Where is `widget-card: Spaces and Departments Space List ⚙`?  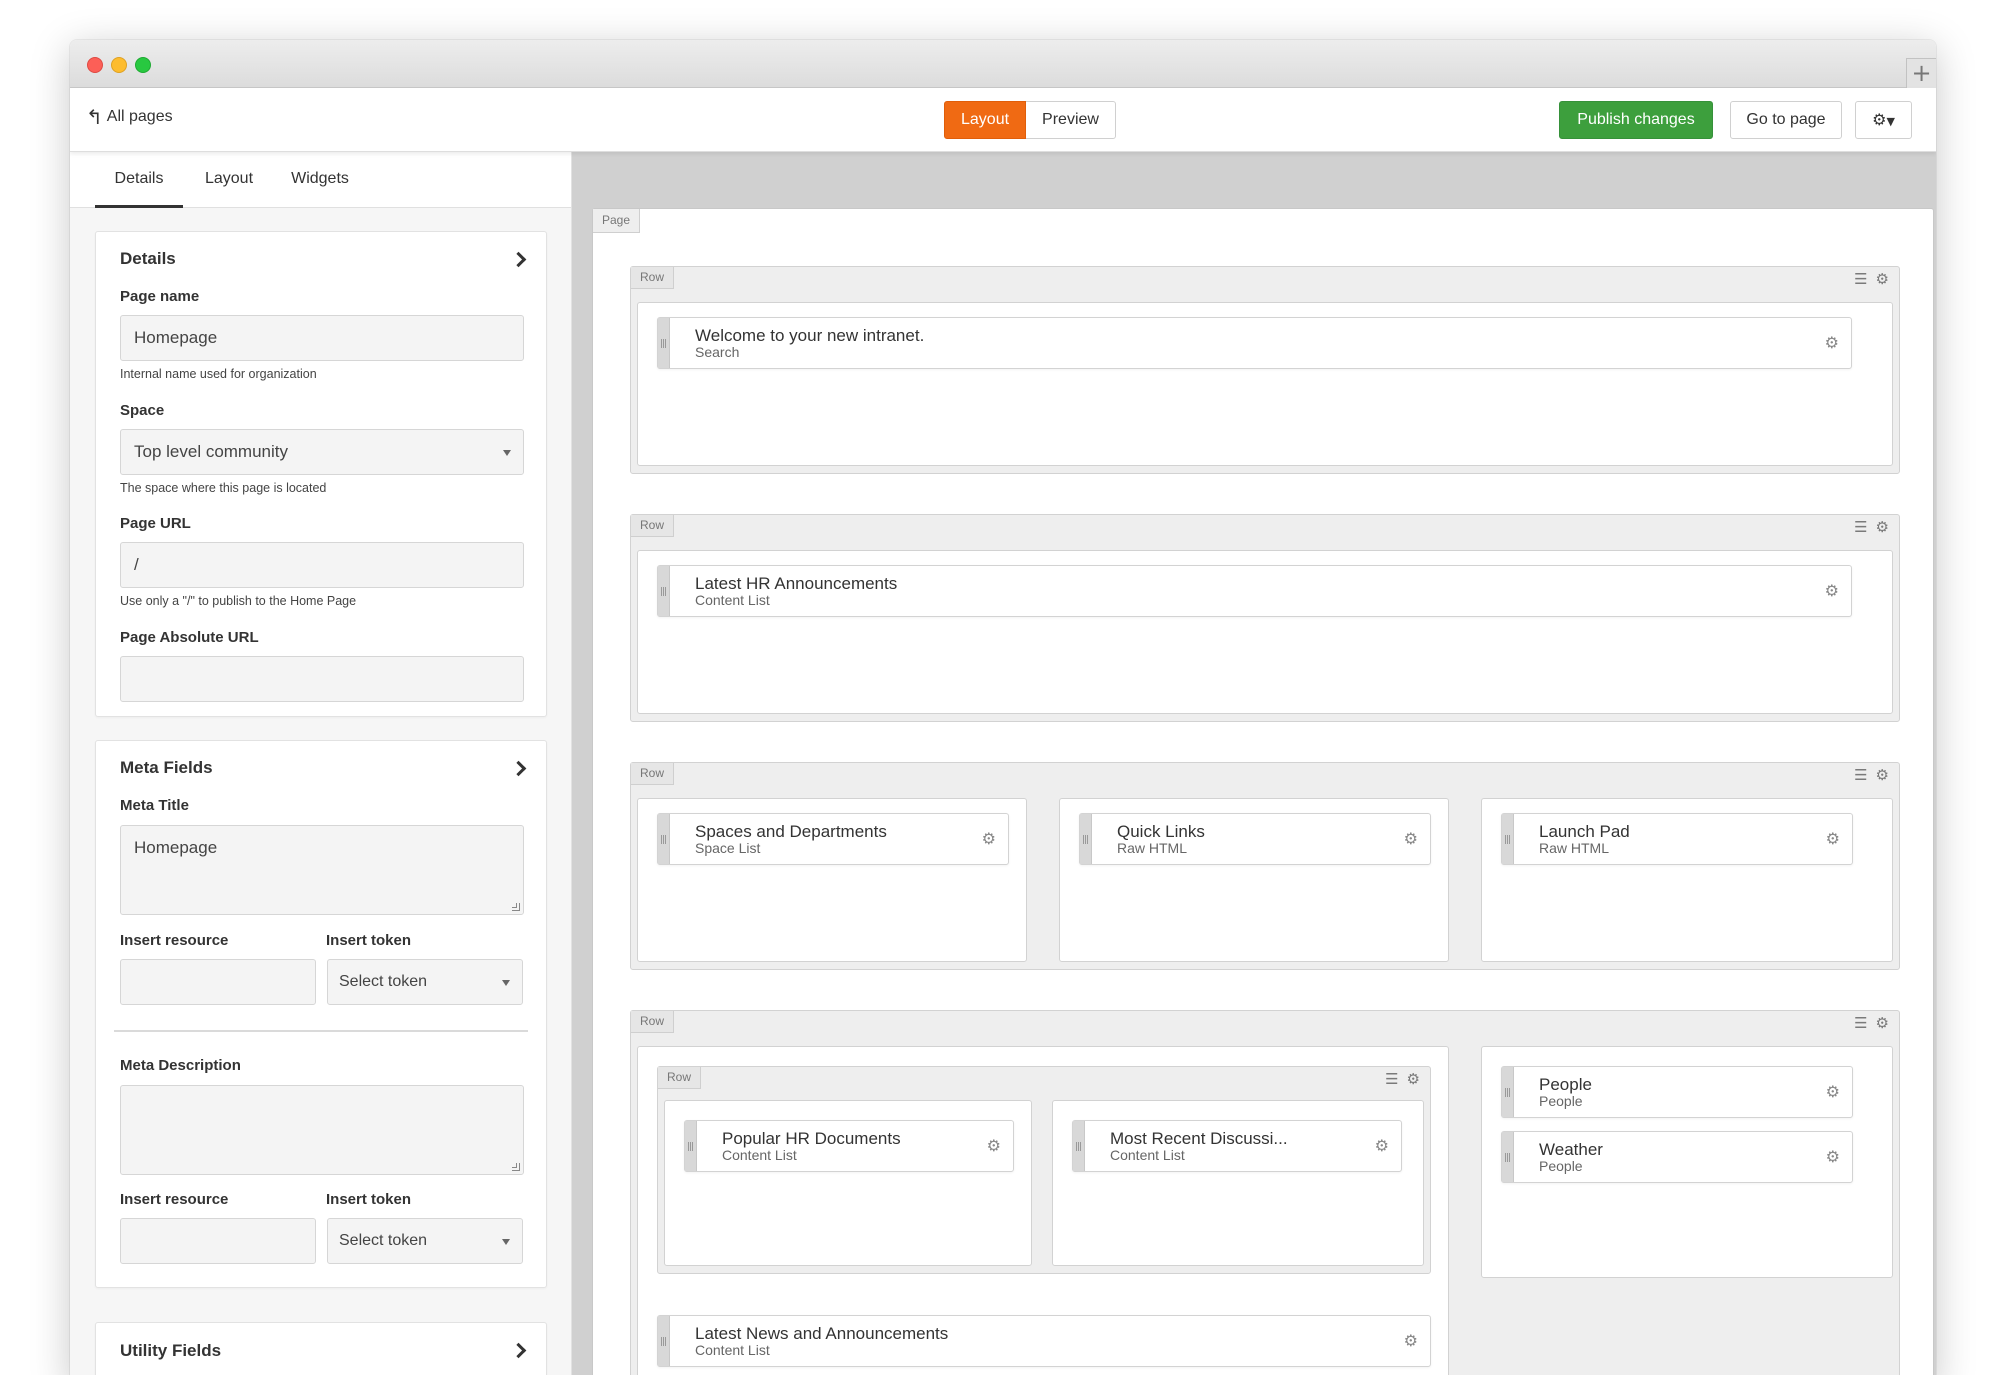 widget-card: Spaces and Departments Space List ⚙ is located at coordinates (833, 839).